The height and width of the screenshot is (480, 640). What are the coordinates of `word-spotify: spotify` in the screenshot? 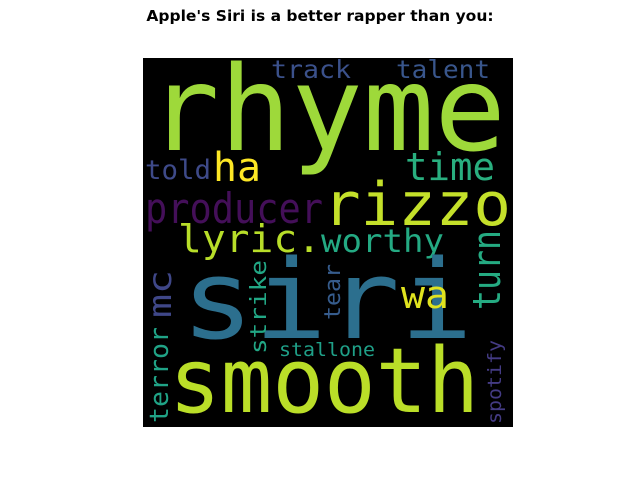 It's located at (495, 382).